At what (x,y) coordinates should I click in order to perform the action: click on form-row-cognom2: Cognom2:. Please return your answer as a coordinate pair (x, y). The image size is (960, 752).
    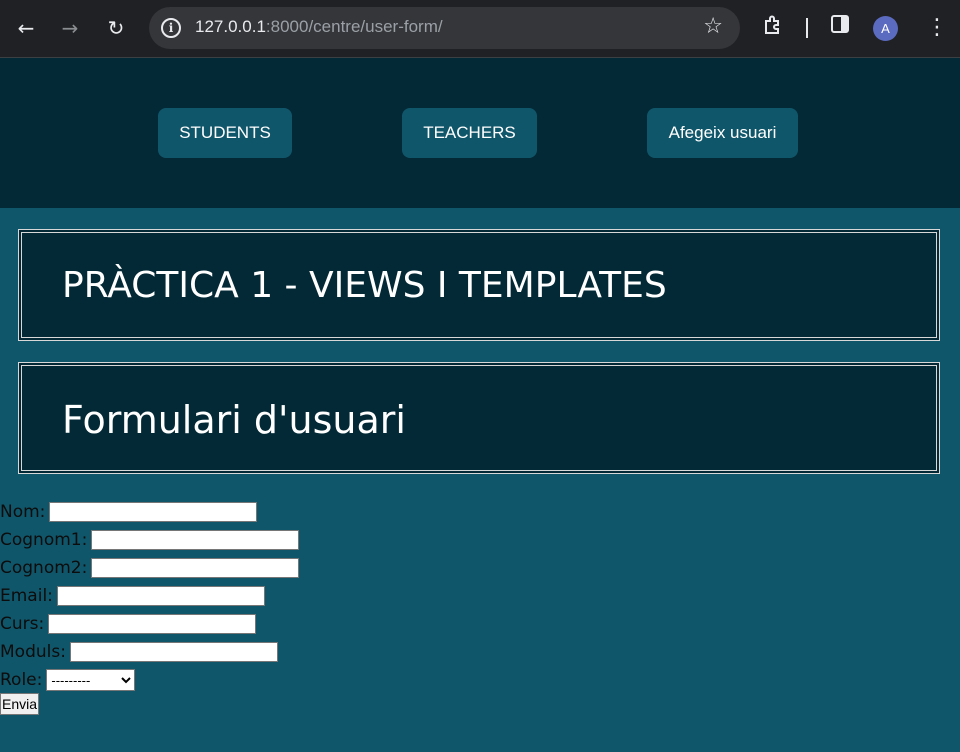
    Looking at the image, I should click on (150, 568).